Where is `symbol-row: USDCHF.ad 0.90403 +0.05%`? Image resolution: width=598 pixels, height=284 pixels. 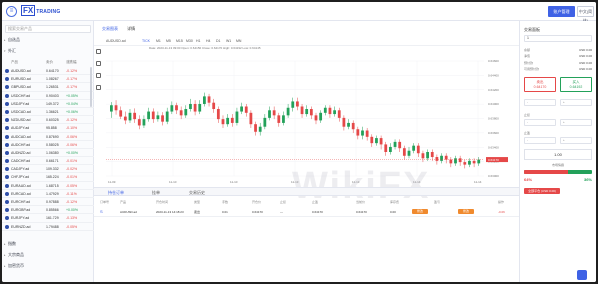 symbol-row: USDCHF.ad 0.90403 +0.05% is located at coordinates (48, 96).